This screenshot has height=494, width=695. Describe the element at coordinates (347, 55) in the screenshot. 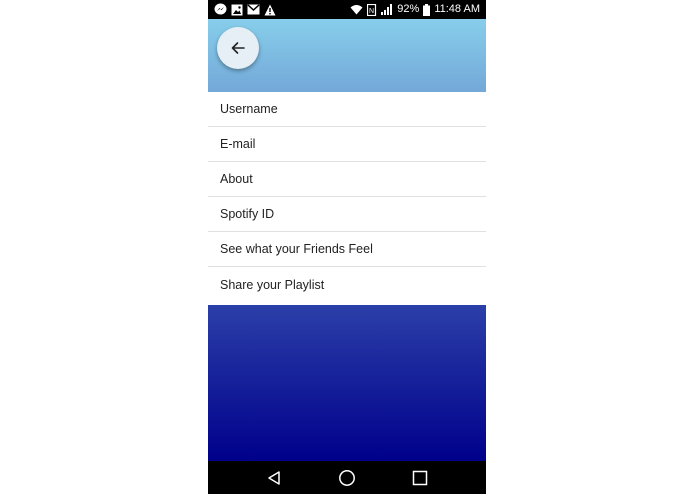

I see `profile-header` at that location.